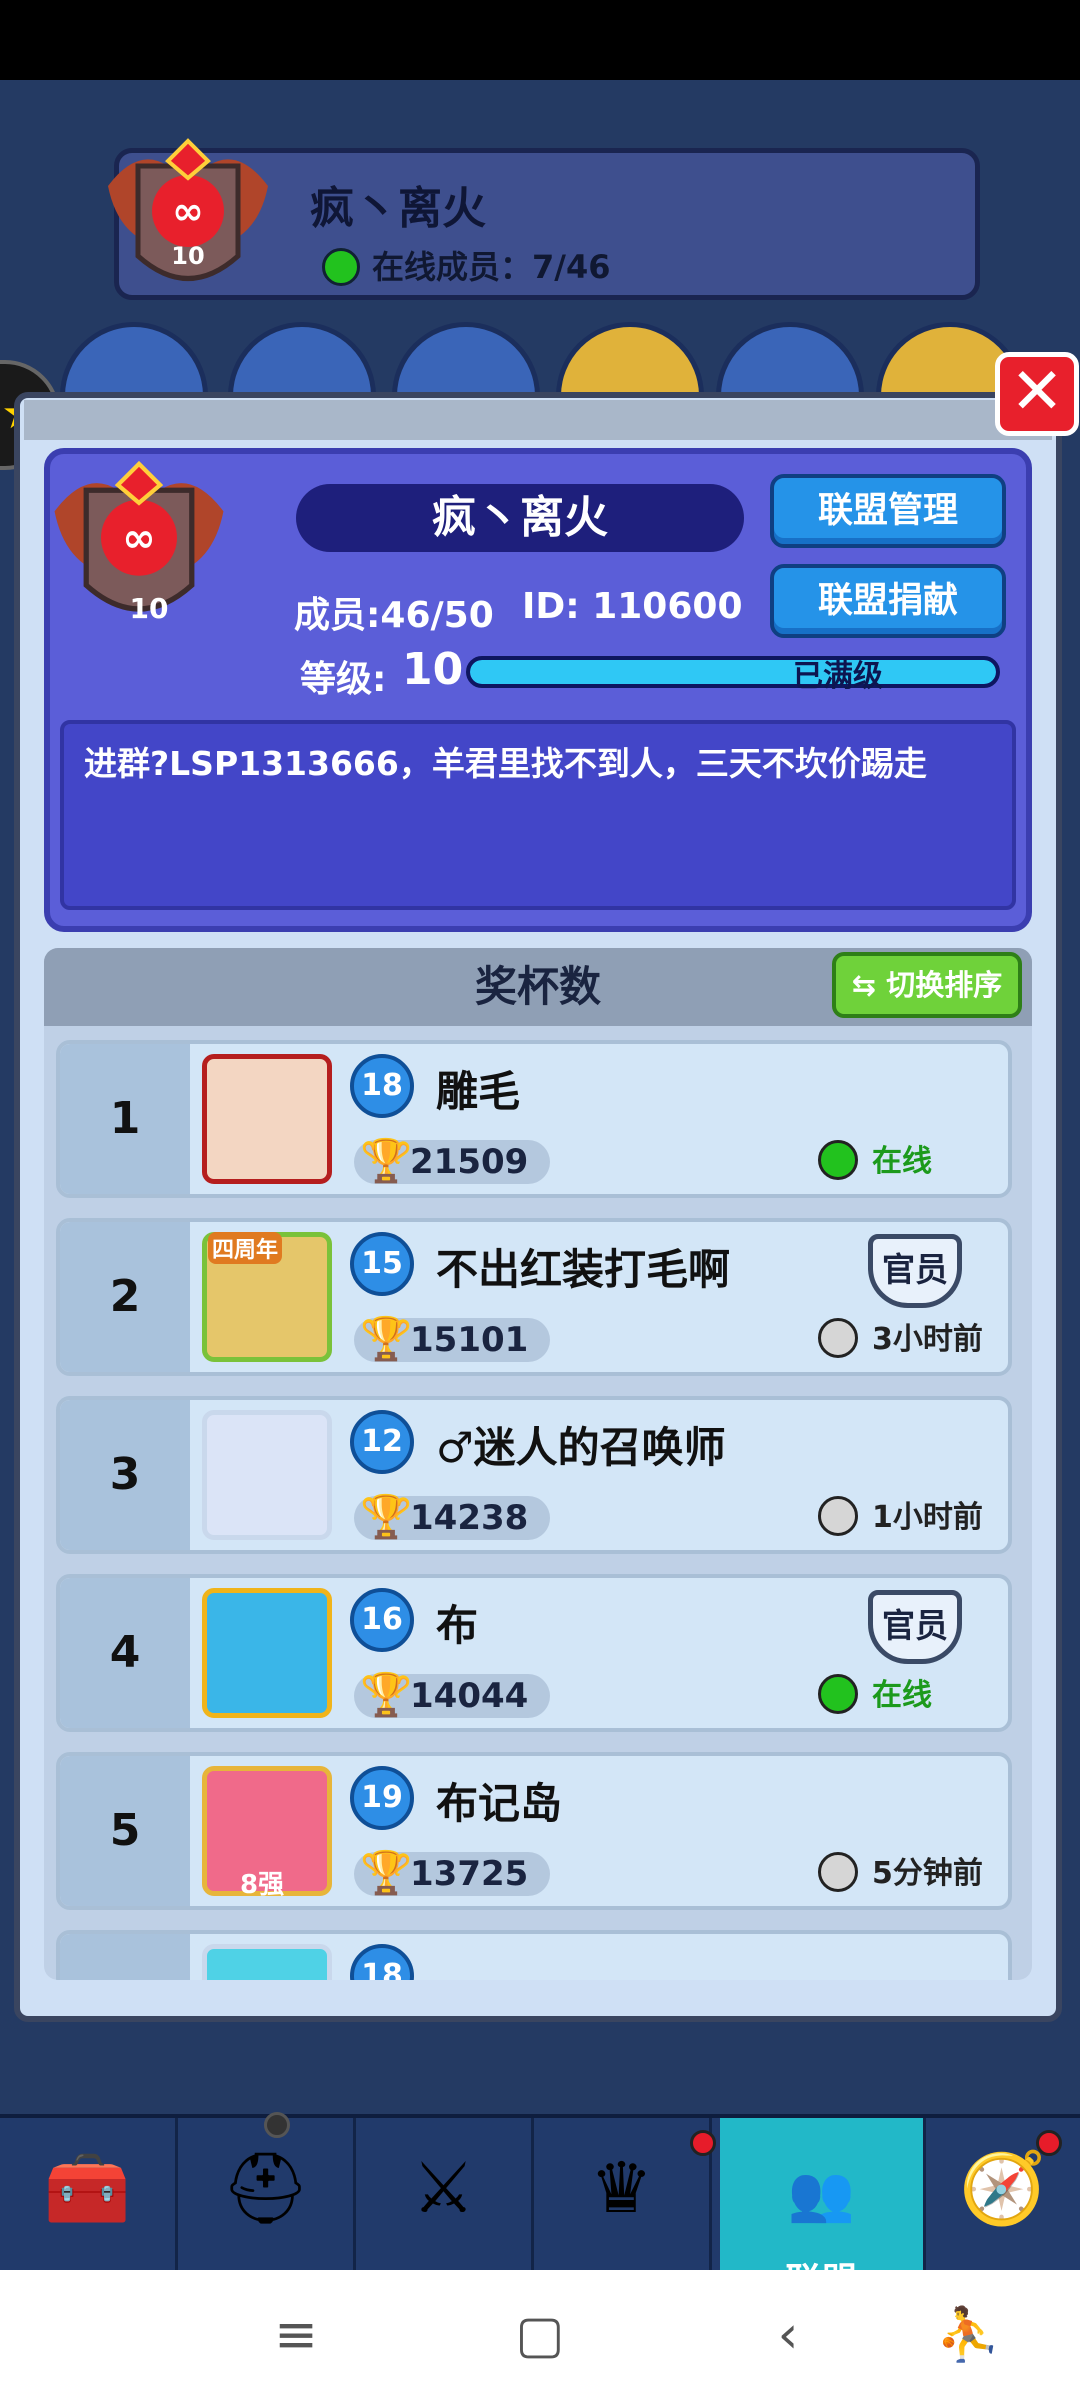 Image resolution: width=1080 pixels, height=2400 pixels. I want to click on panel-top-strip, so click(538, 420).